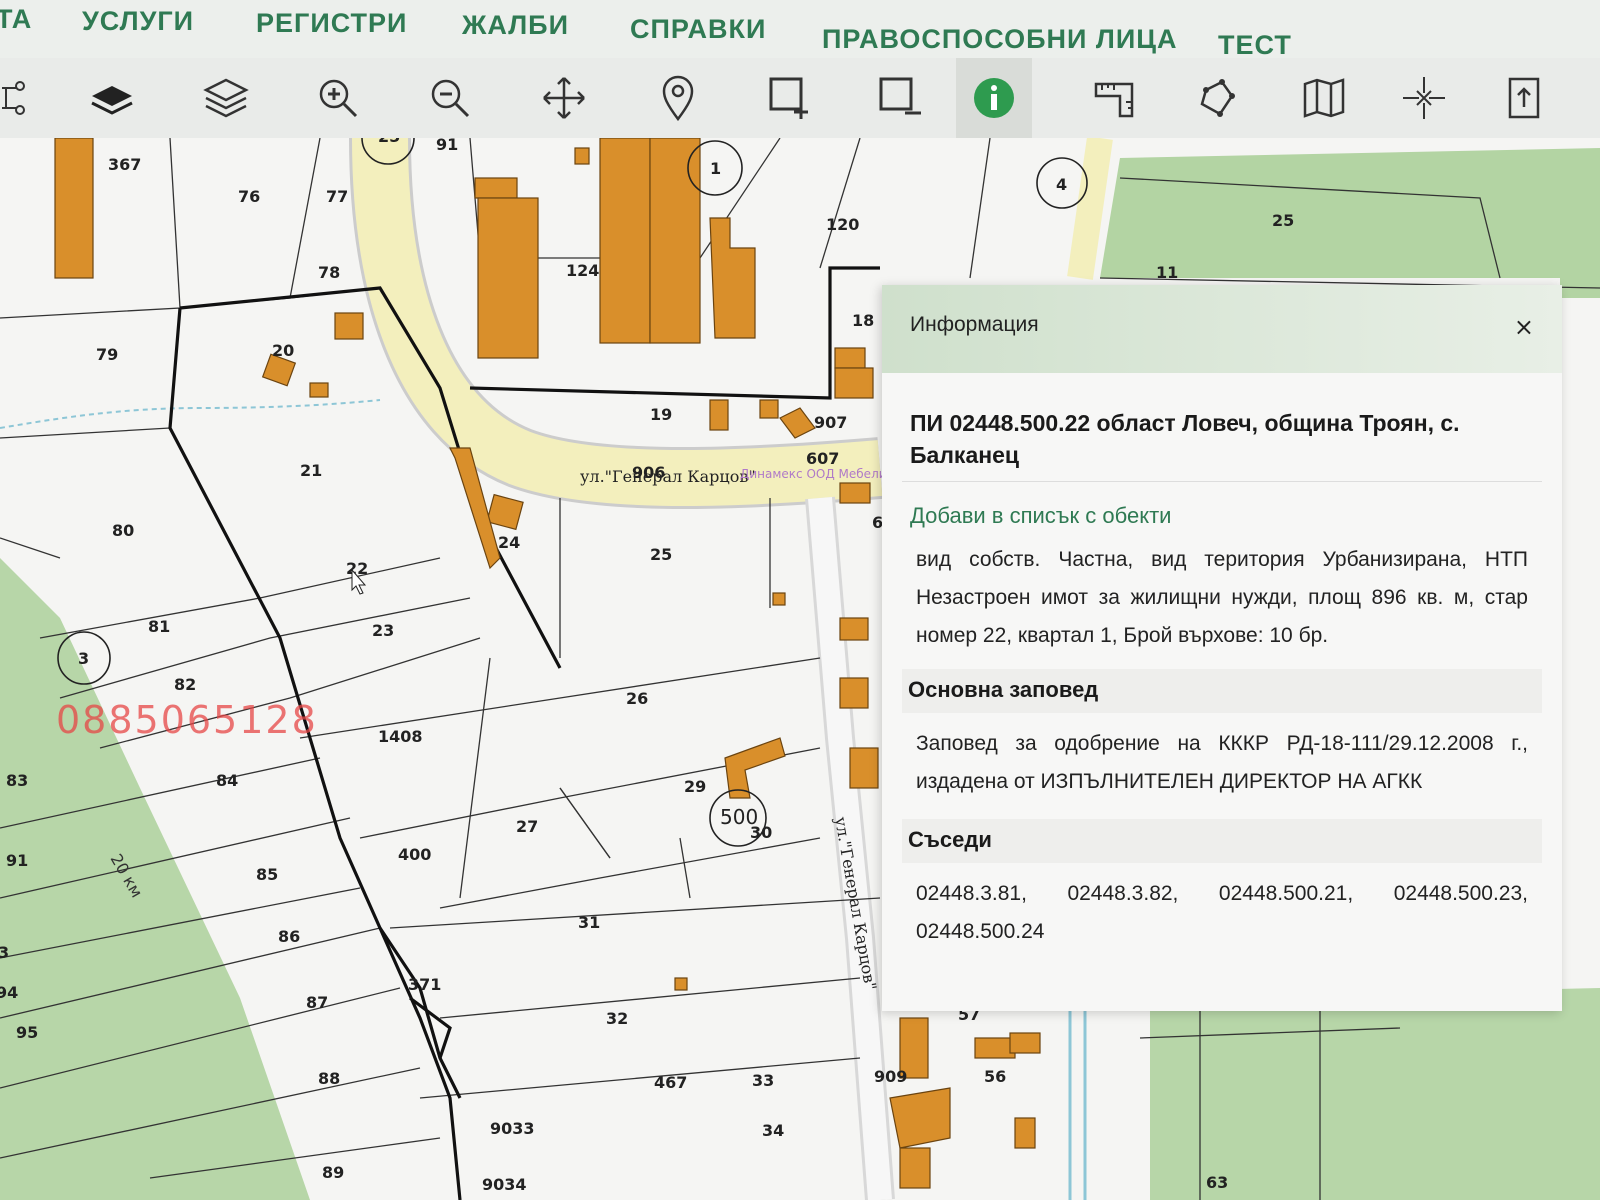  Describe the element at coordinates (226, 98) in the screenshot. I see `layers-icon` at that location.